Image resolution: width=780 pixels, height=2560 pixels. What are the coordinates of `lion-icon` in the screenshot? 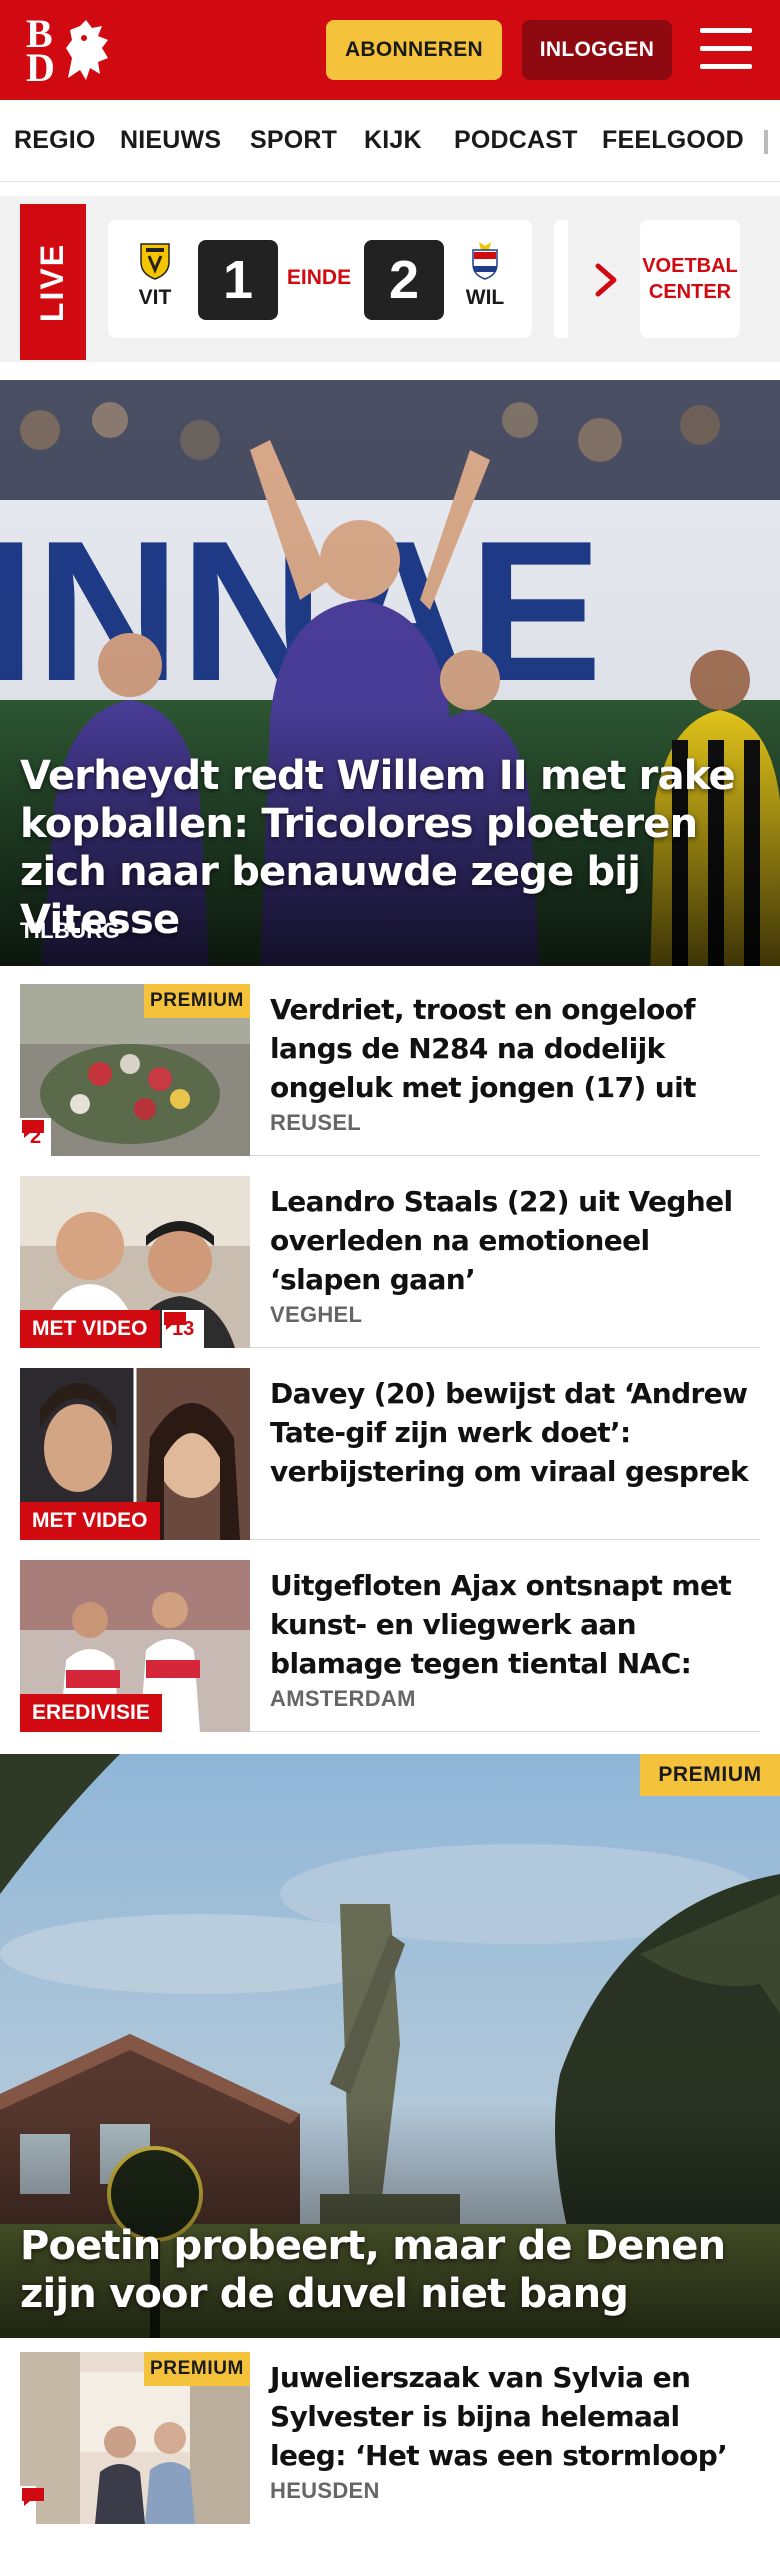 It's located at (87, 50).